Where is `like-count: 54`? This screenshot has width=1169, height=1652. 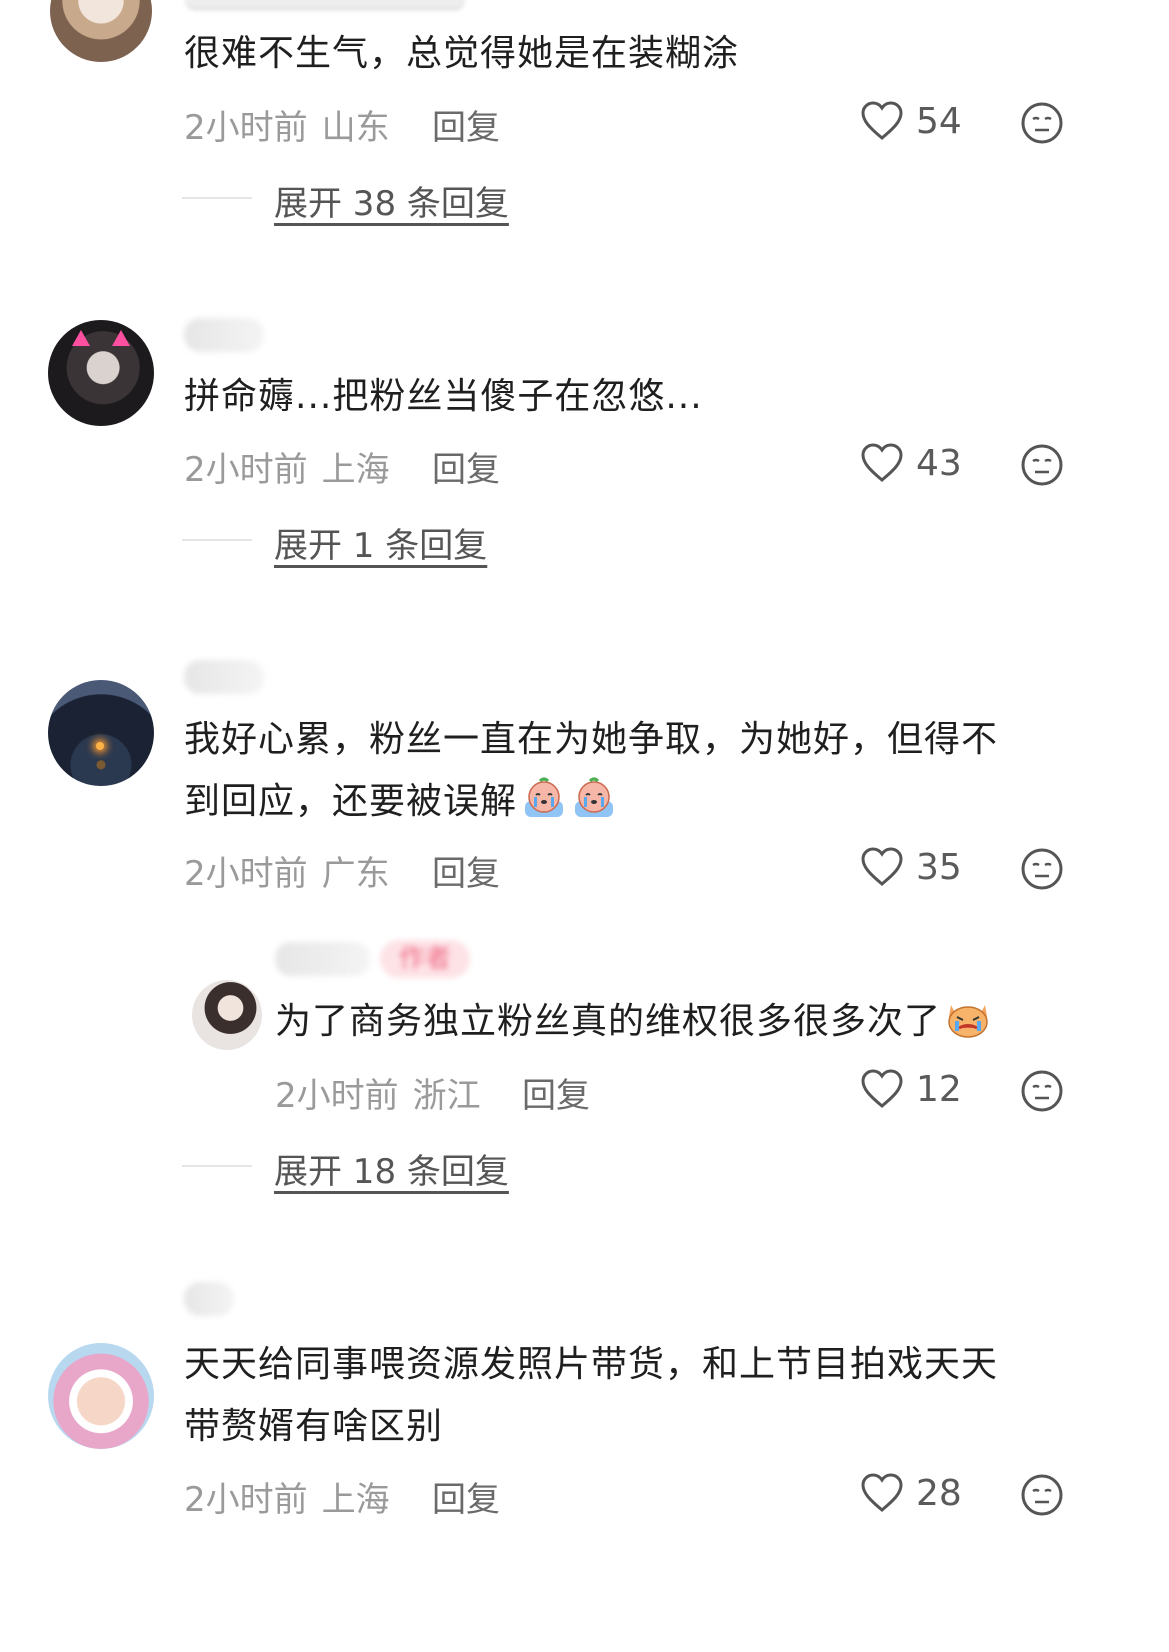 like-count: 54 is located at coordinates (939, 121).